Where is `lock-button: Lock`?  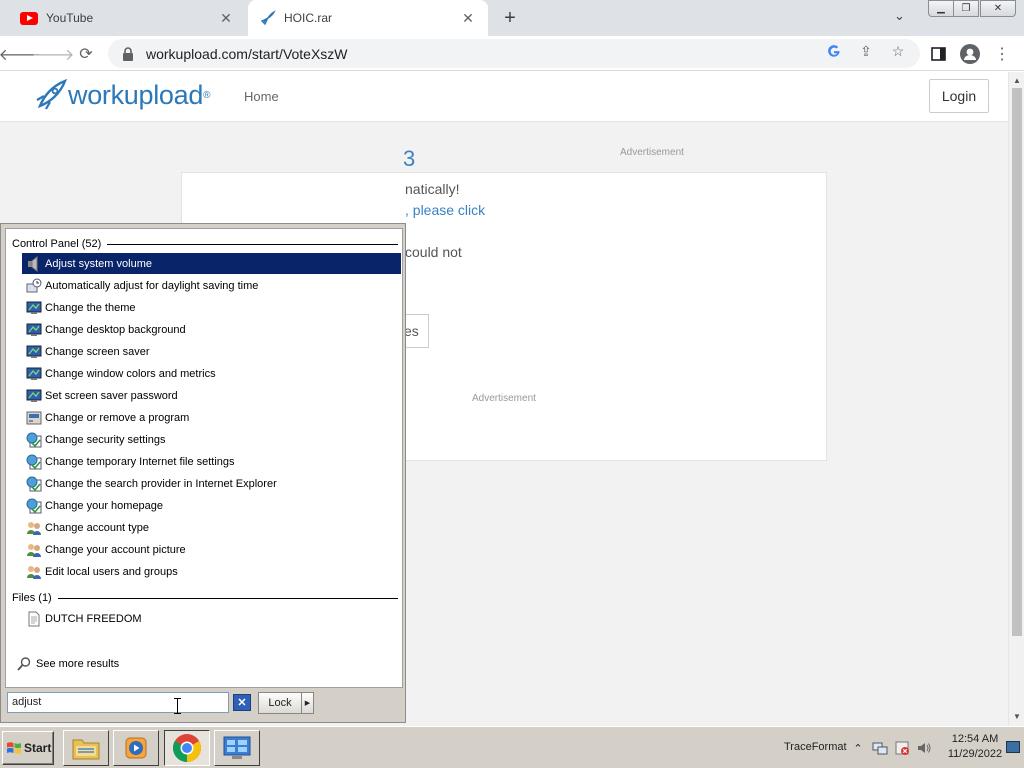
lock-button: Lock is located at coordinates (280, 703).